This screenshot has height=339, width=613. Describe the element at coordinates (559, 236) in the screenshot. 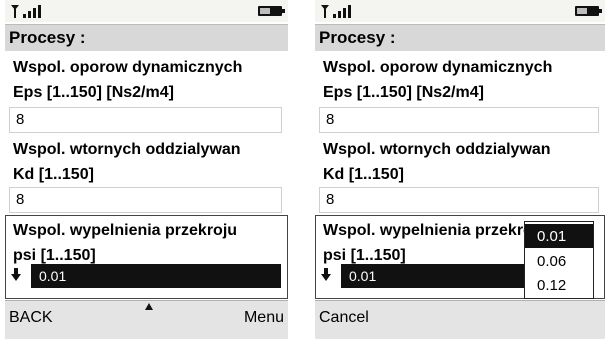

I see `popup-option: 0.01` at that location.